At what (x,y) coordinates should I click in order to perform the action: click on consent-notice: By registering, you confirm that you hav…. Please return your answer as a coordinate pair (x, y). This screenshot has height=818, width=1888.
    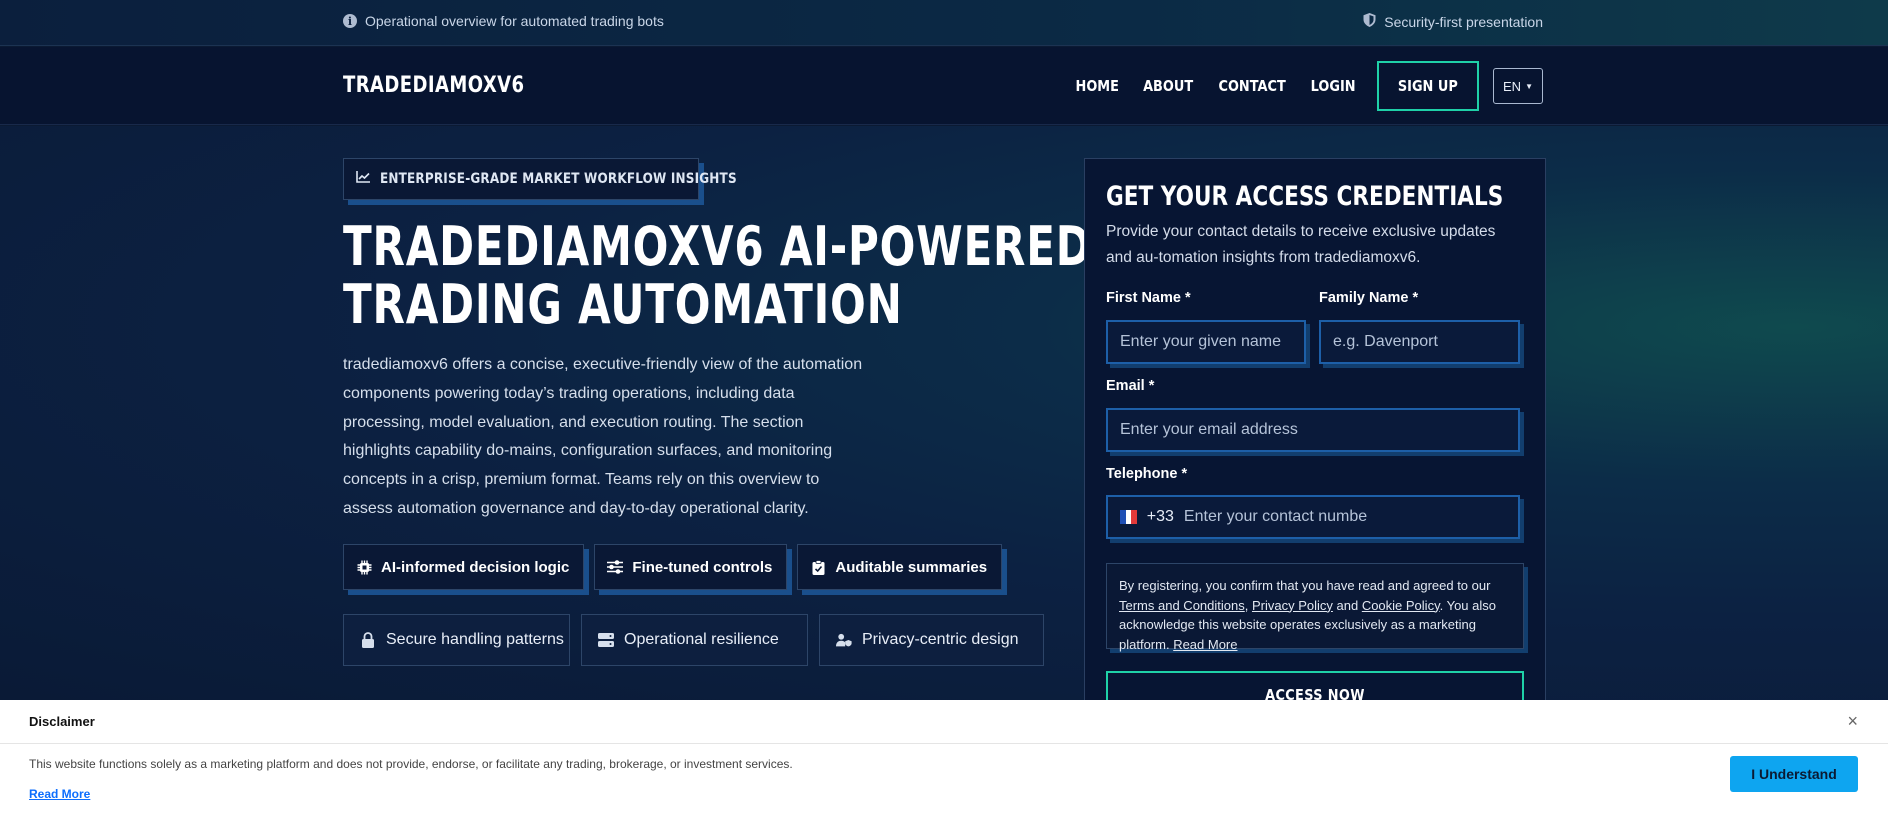
    Looking at the image, I should click on (1315, 607).